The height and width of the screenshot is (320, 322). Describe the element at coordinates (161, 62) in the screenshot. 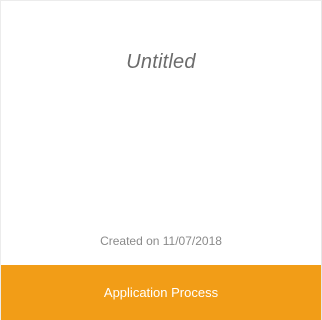

I see `card-title: Untitled` at that location.